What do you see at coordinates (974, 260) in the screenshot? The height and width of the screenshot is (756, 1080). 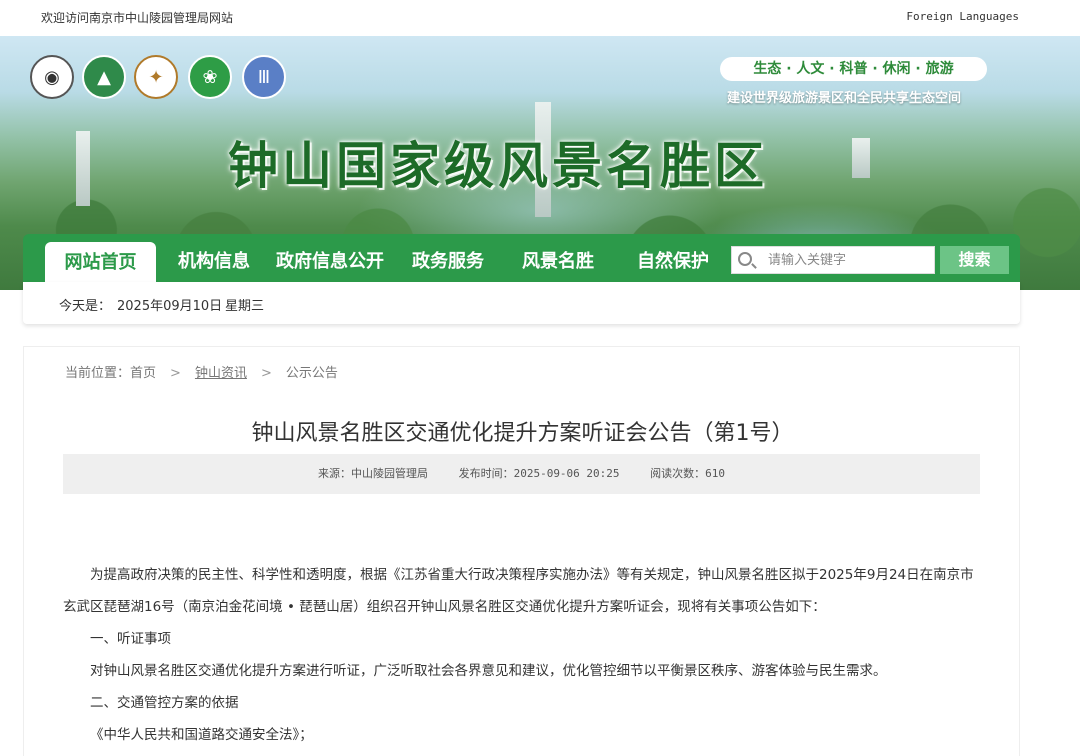 I see `search-button: 搜索` at bounding box center [974, 260].